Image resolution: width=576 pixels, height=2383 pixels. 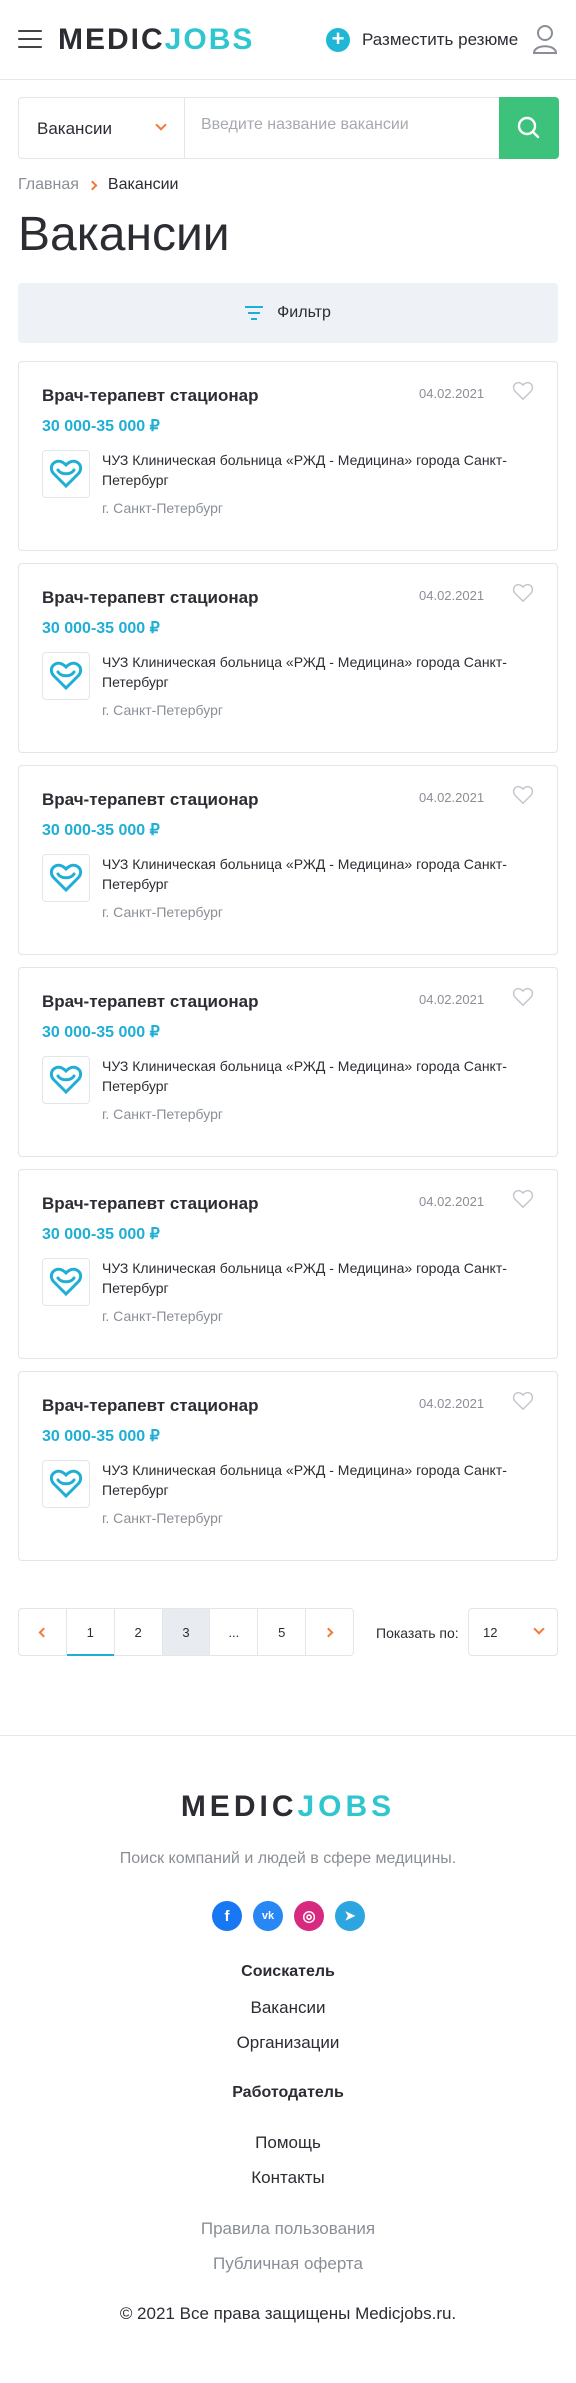 What do you see at coordinates (288, 2264) in the screenshot?
I see `footer-link-offer: Публичная оферта` at bounding box center [288, 2264].